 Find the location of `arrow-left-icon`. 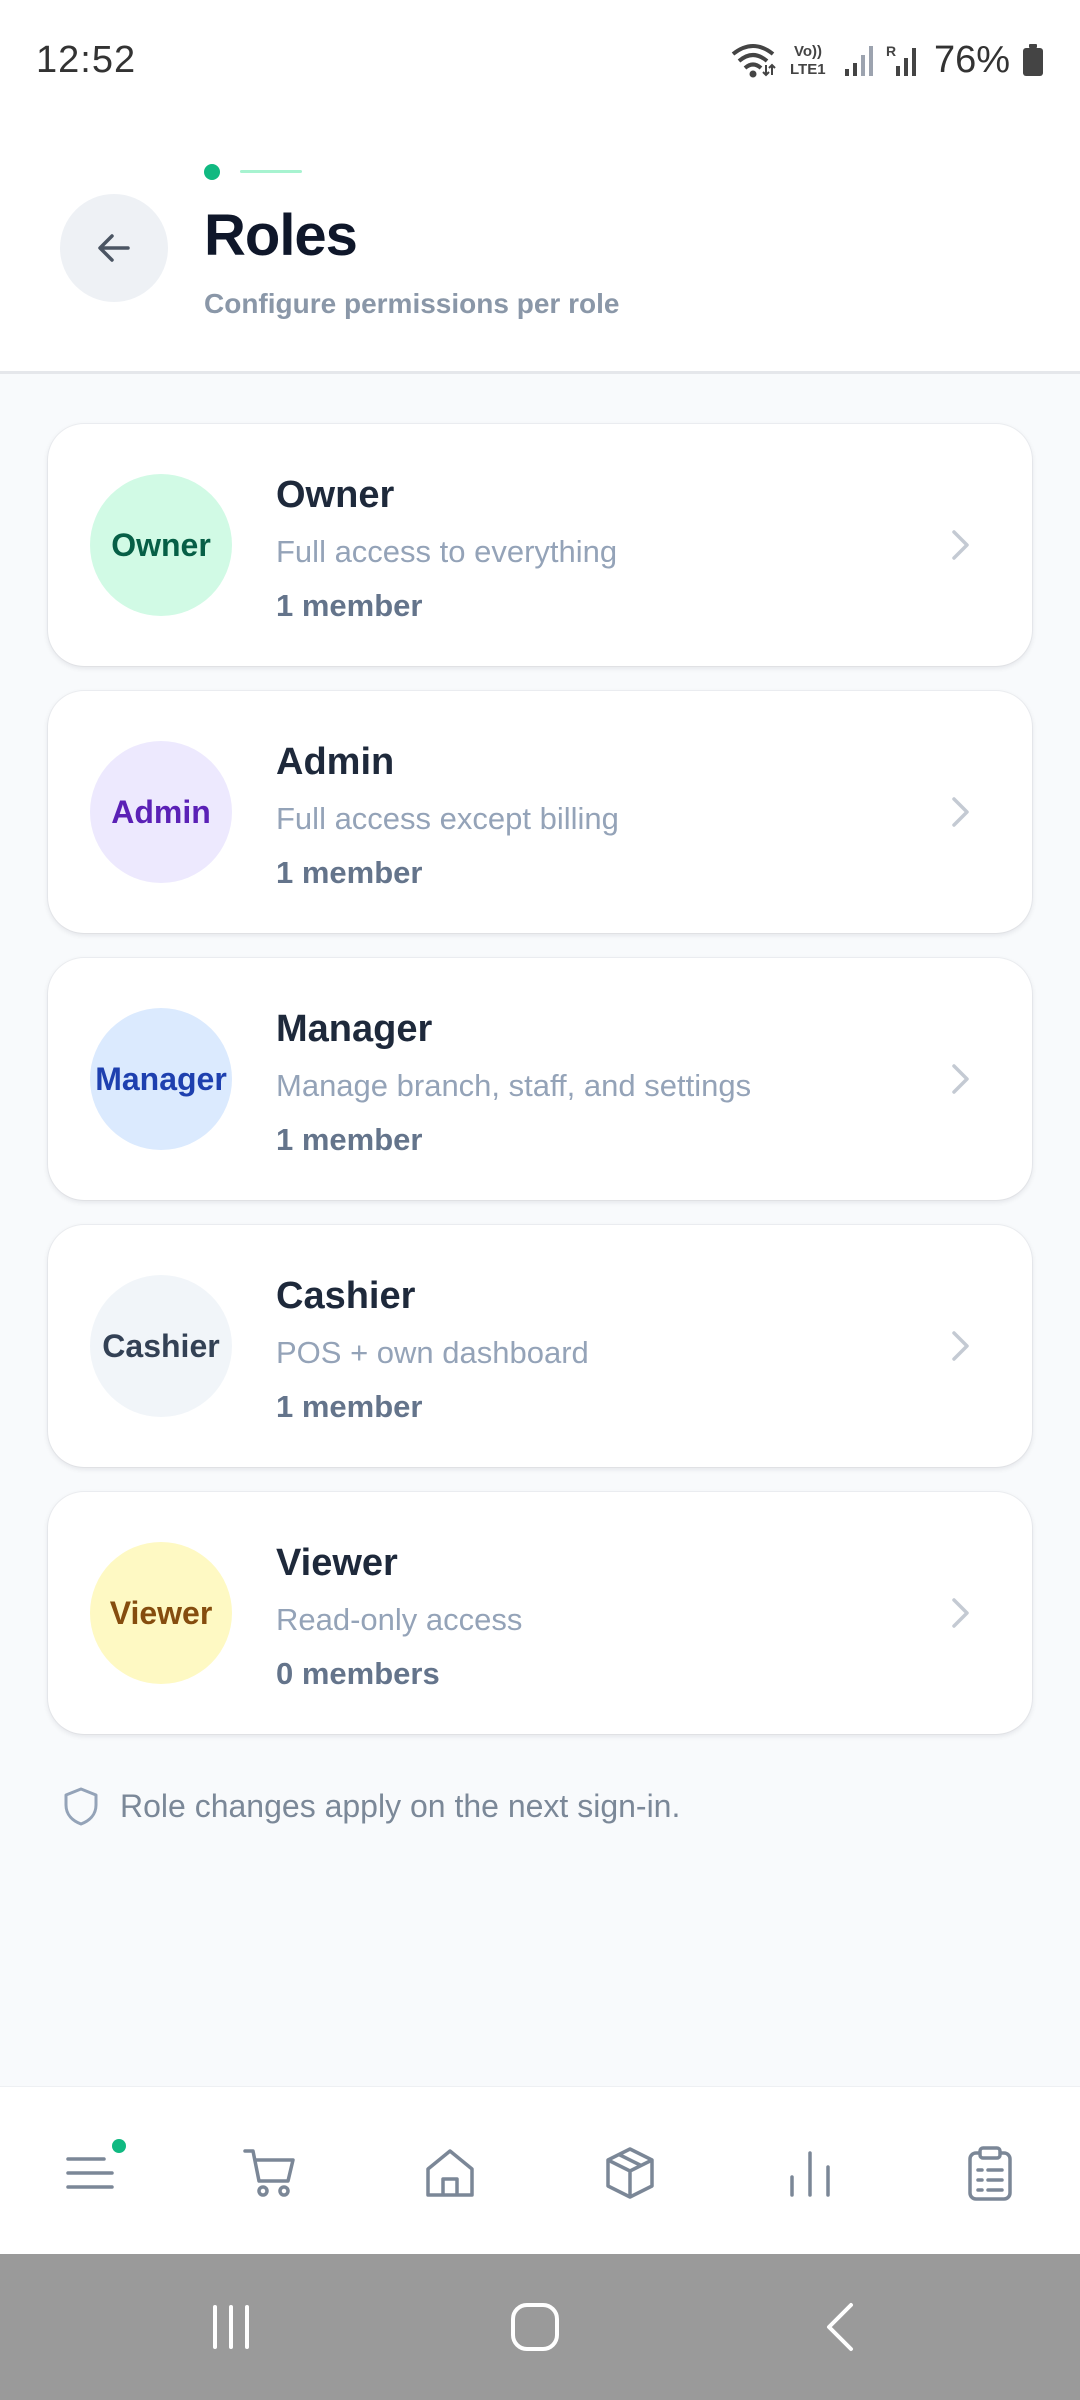

arrow-left-icon is located at coordinates (114, 248).